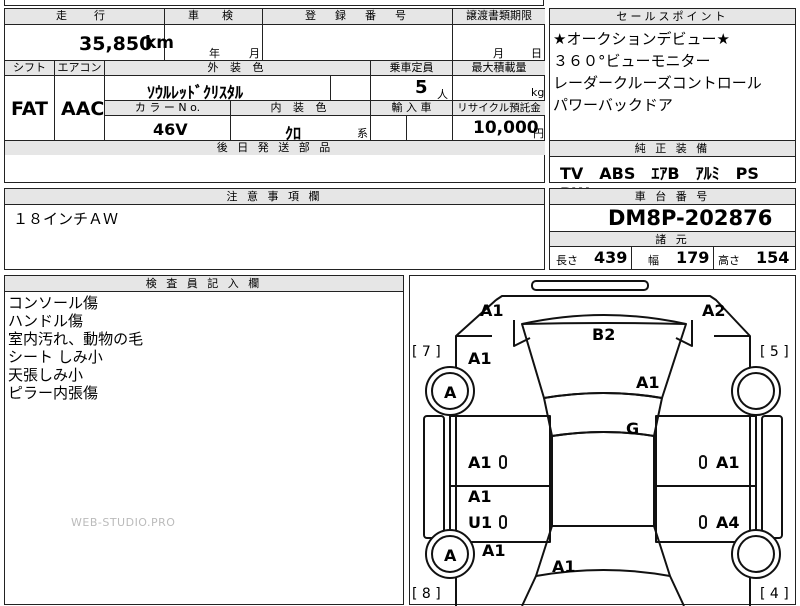 The width and height of the screenshot is (800, 606). What do you see at coordinates (672, 17) in the screenshot?
I see `sales-points-header: セールスポイント` at bounding box center [672, 17].